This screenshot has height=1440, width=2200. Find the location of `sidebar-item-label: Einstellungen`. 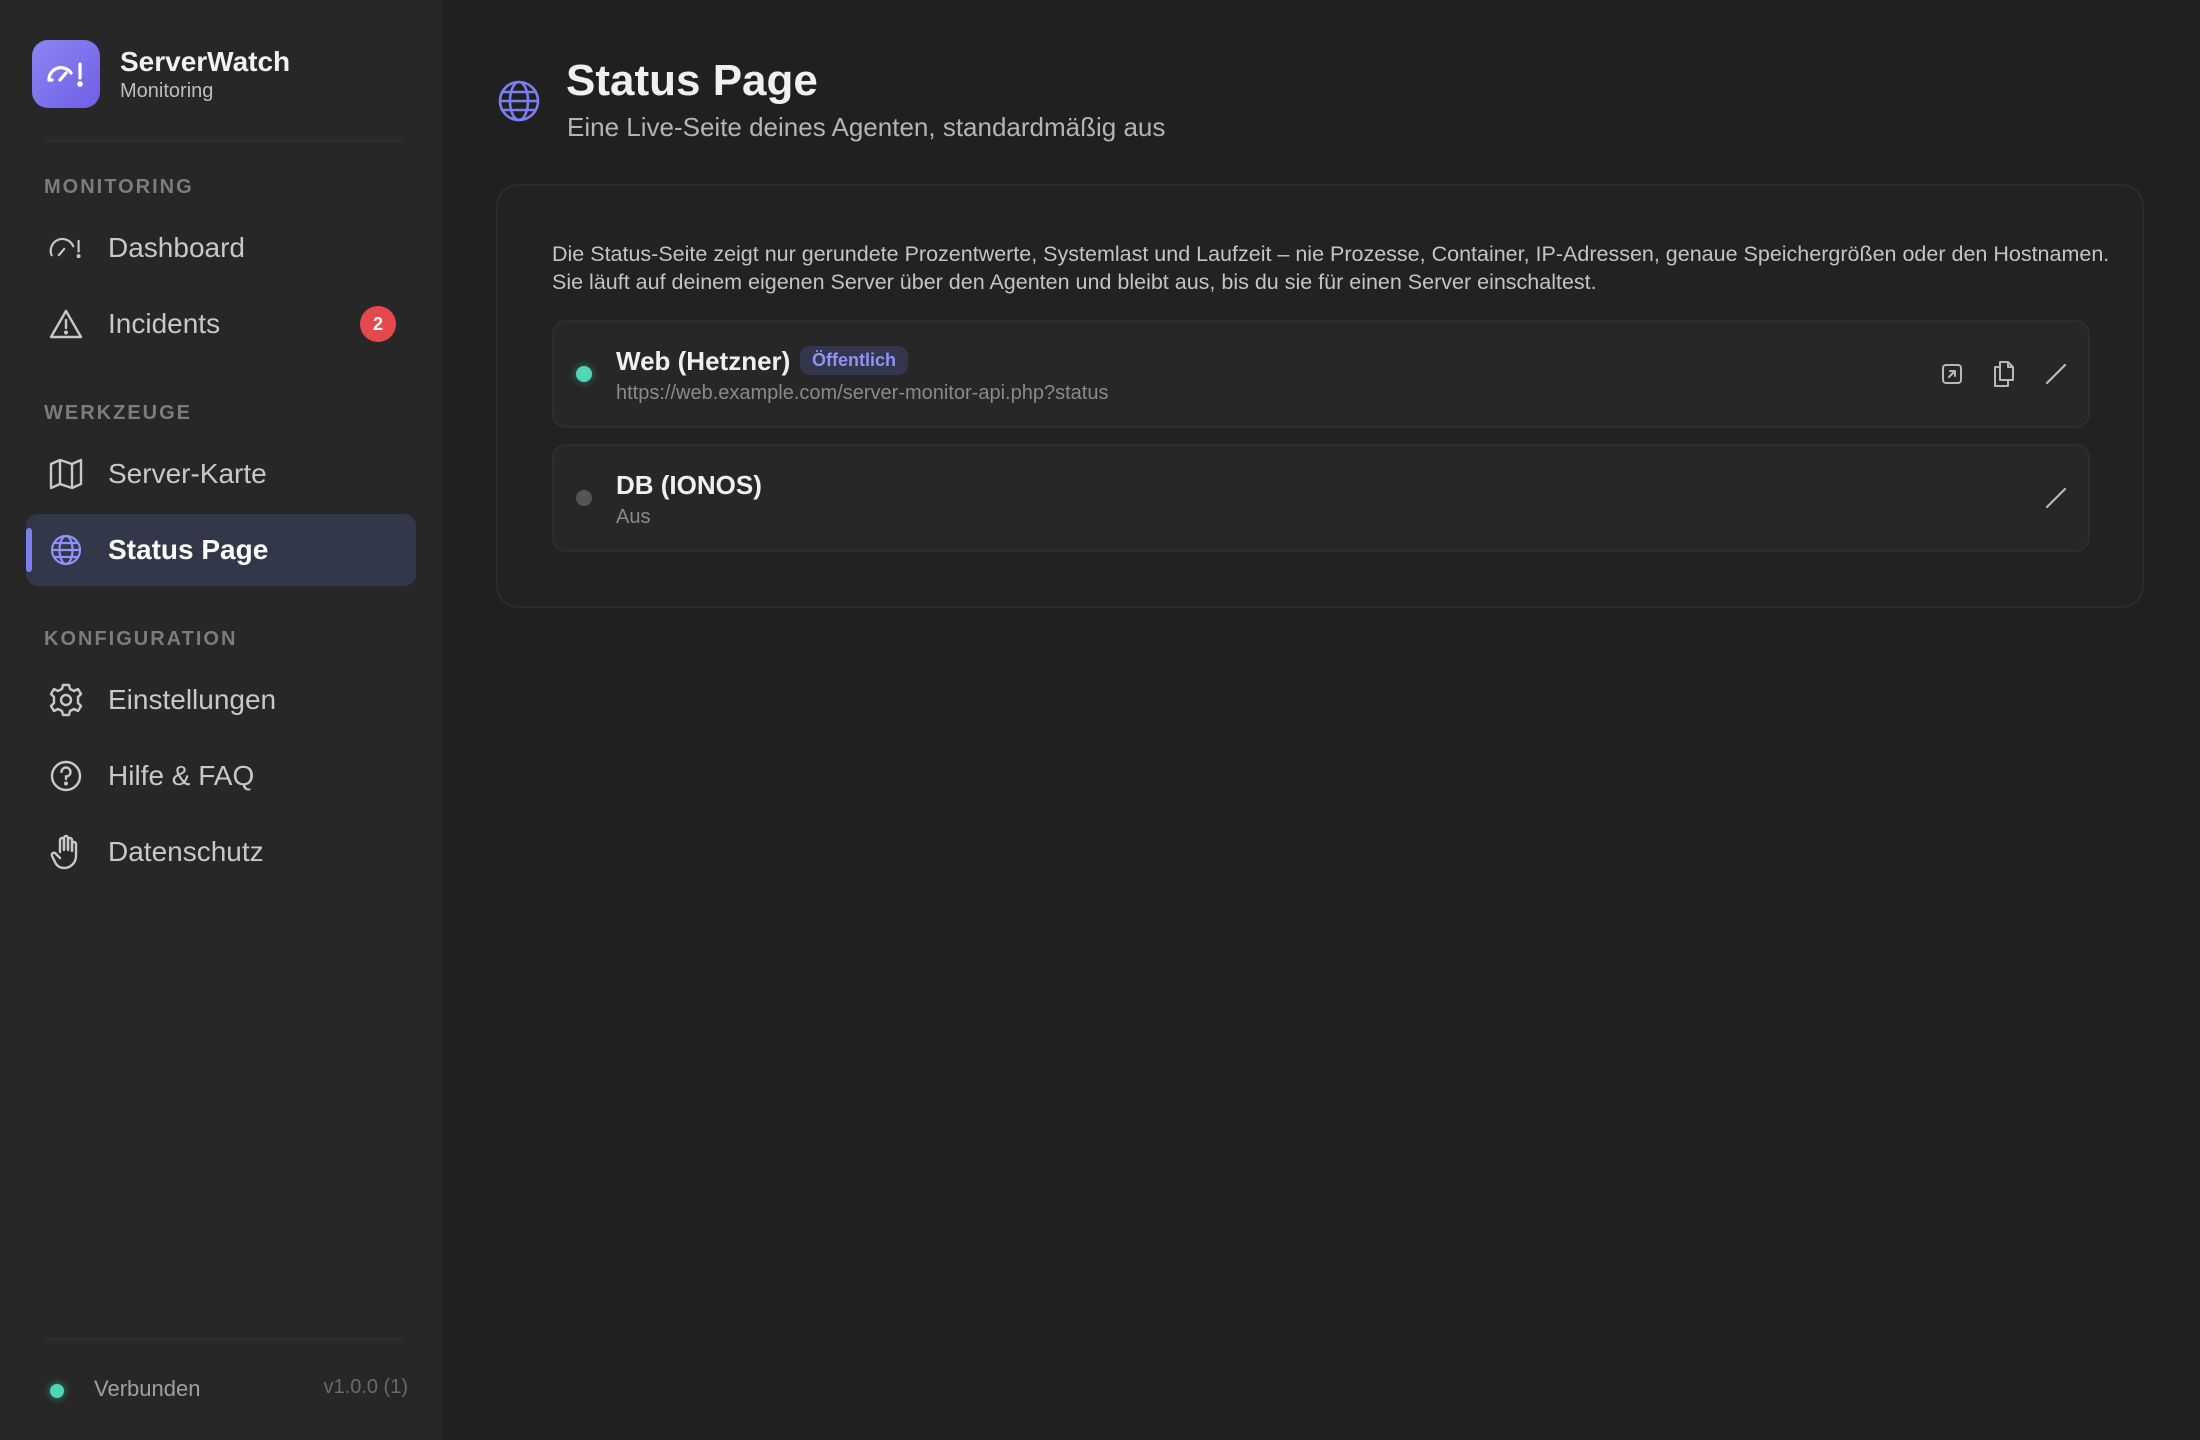

sidebar-item-label: Einstellungen is located at coordinates (192, 699).